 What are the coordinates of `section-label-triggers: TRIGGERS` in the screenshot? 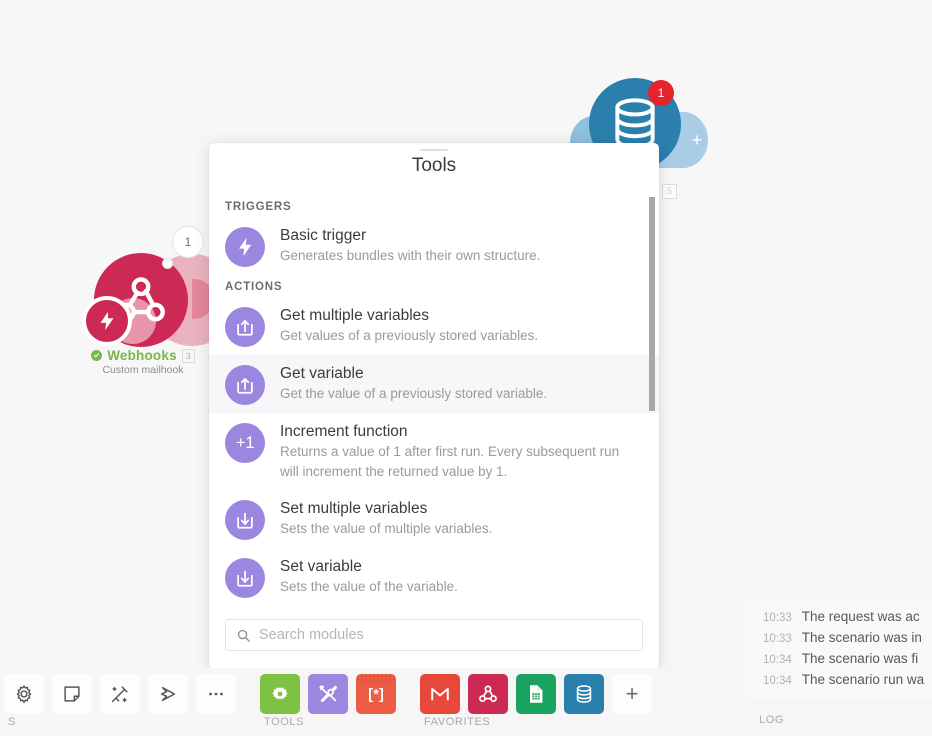 It's located at (258, 207).